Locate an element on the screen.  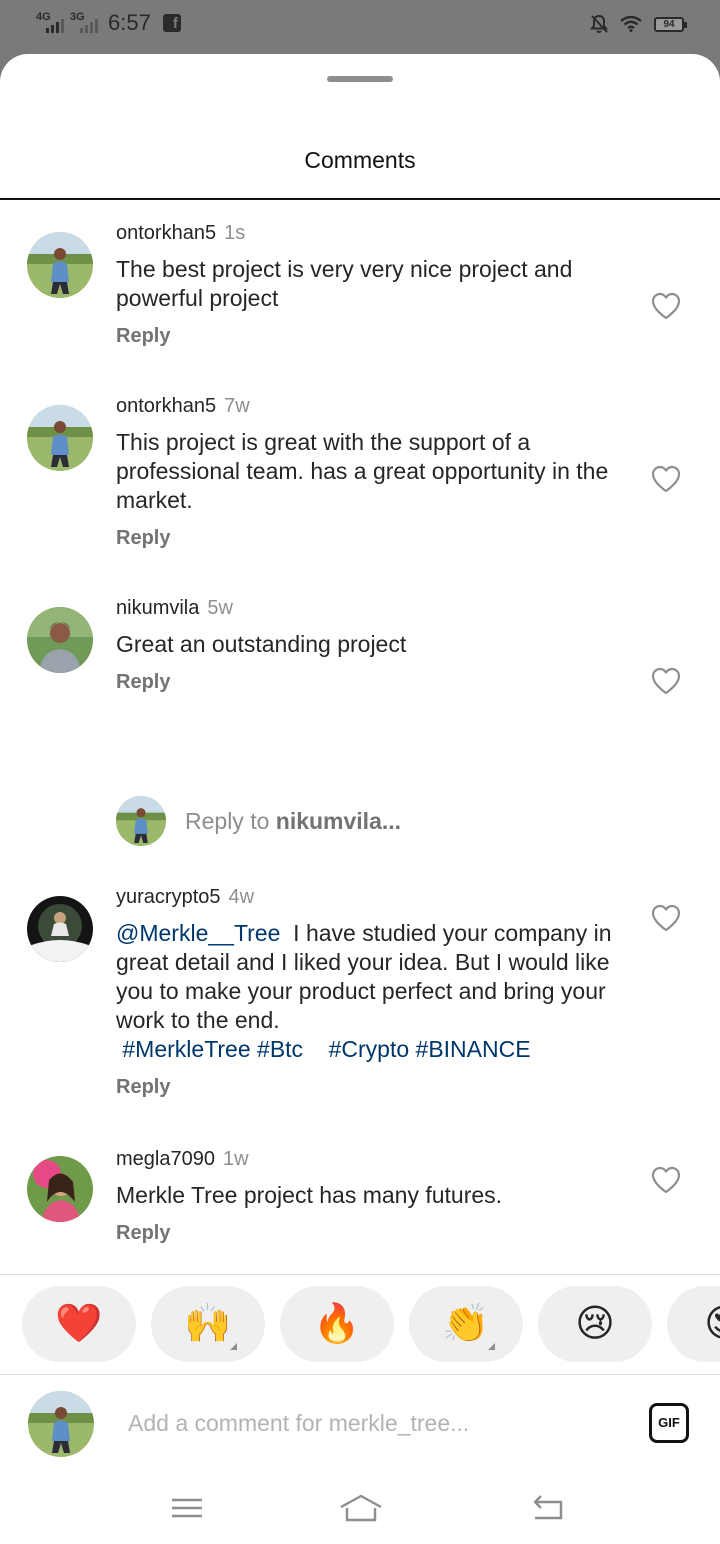
heart-eyes-icon: 😍 is located at coordinates (712, 1324).